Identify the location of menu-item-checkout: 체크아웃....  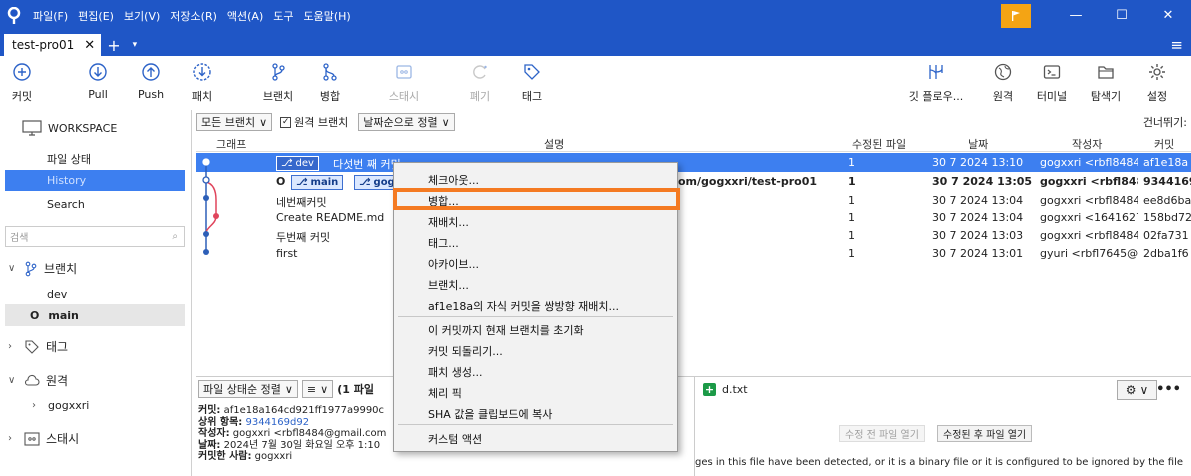
(453, 180).